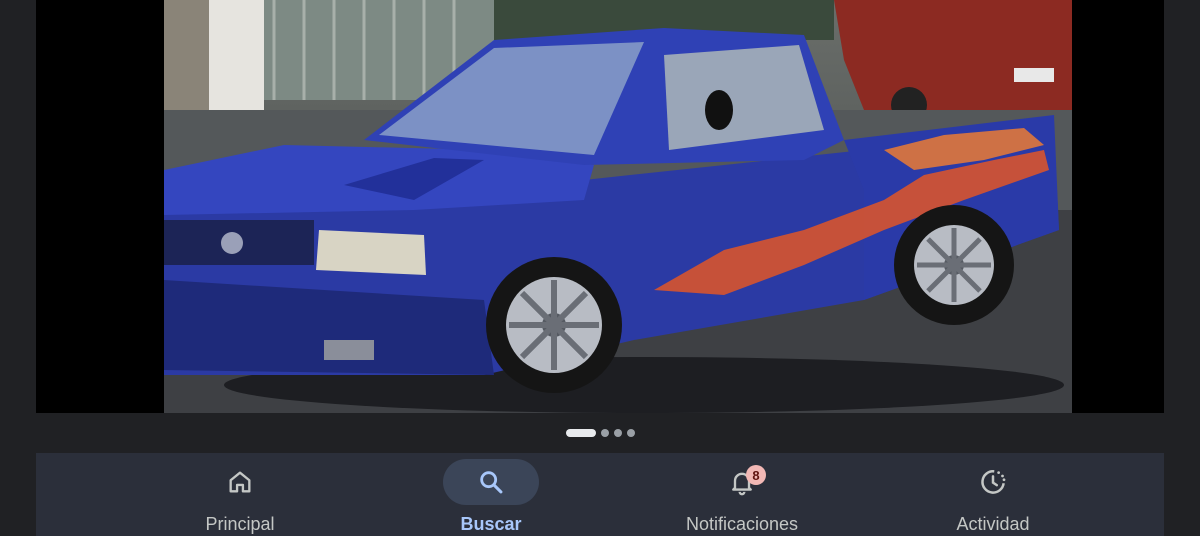  I want to click on notification-badge: 8, so click(756, 475).